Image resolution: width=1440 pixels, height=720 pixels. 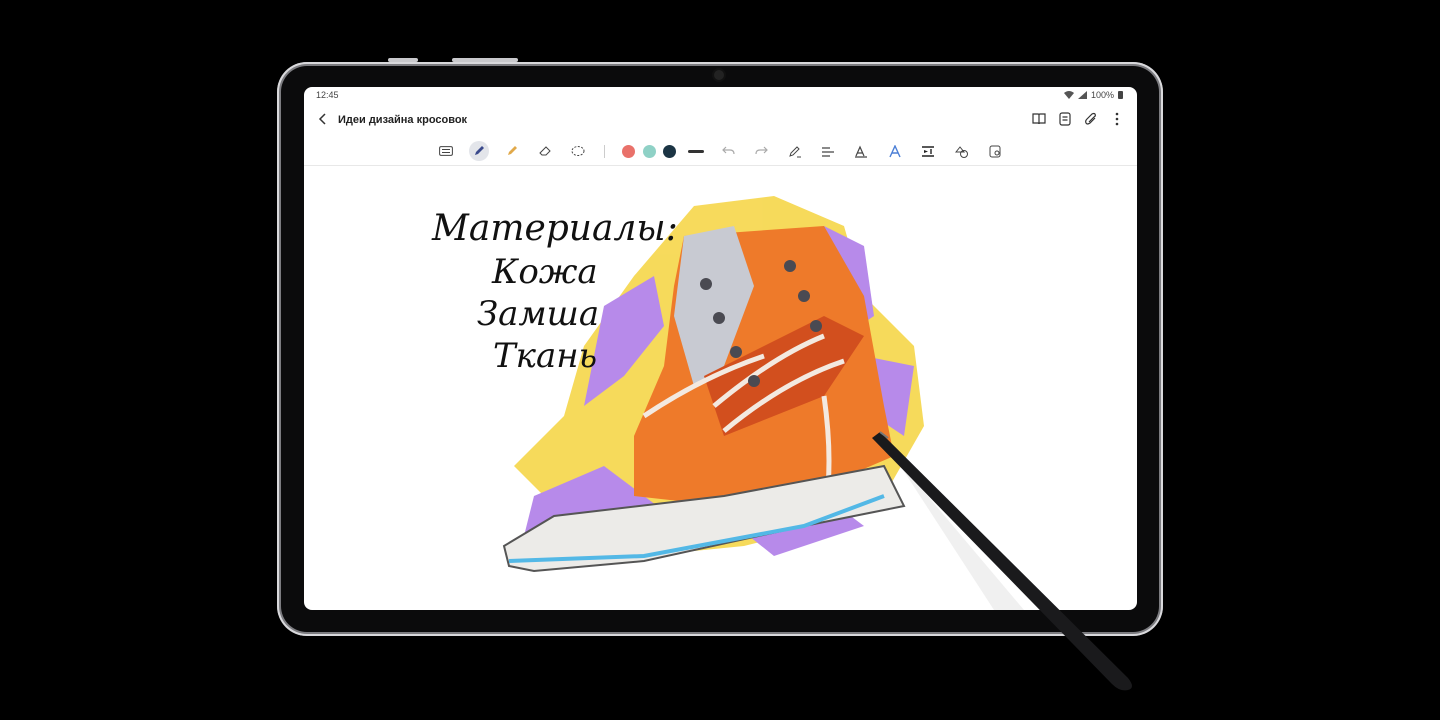 I want to click on attach-icon, so click(x=1091, y=119).